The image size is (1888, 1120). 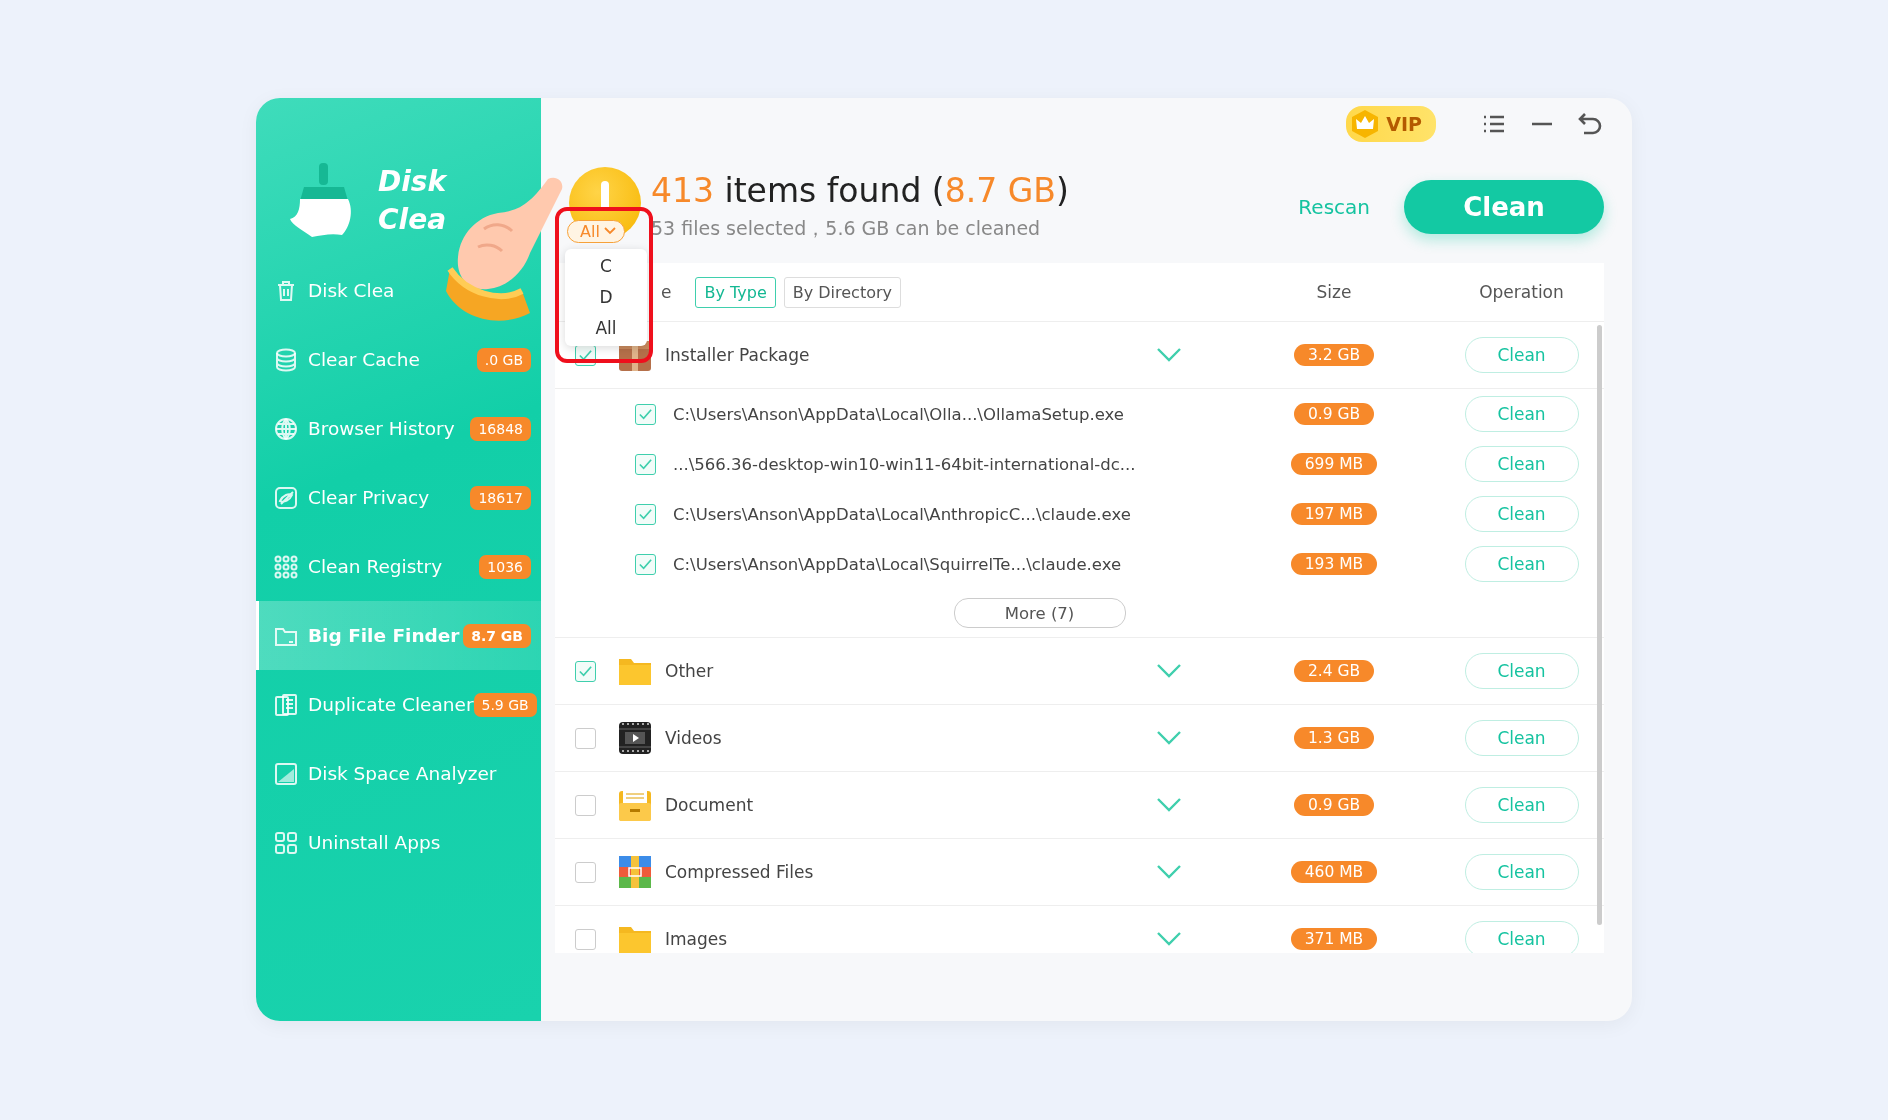 I want to click on crown-icon, so click(x=1365, y=124).